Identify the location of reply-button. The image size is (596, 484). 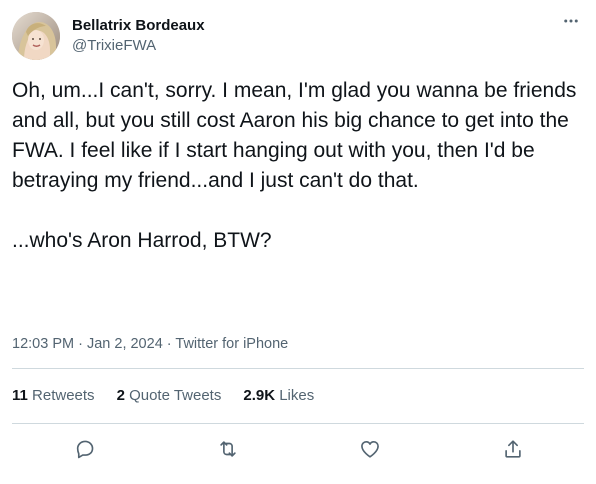
(85, 449).